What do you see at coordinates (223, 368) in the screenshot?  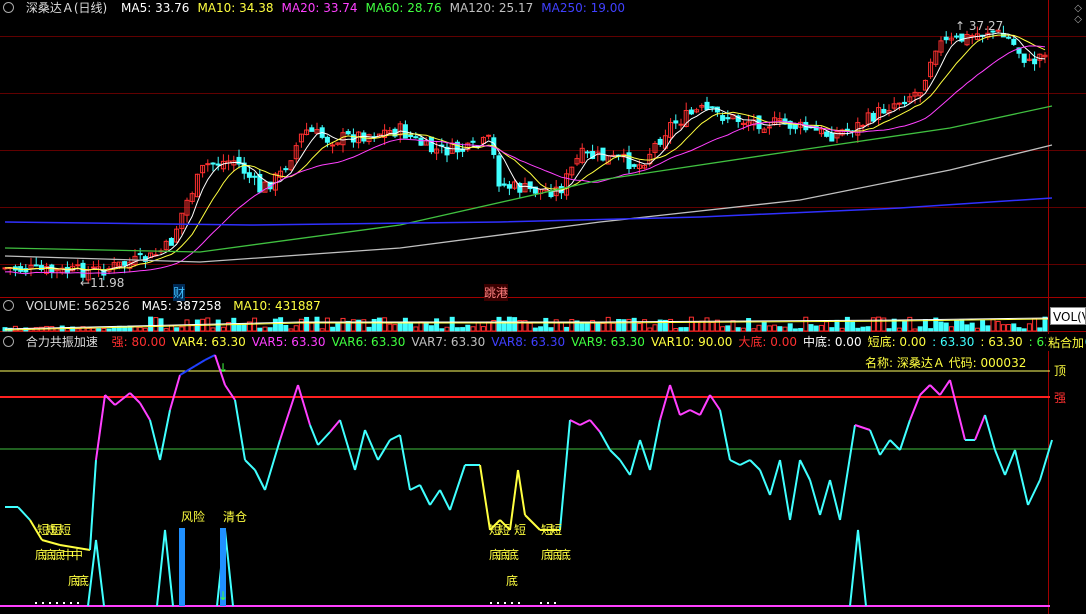 I see `down-arrow-icon: ↓` at bounding box center [223, 368].